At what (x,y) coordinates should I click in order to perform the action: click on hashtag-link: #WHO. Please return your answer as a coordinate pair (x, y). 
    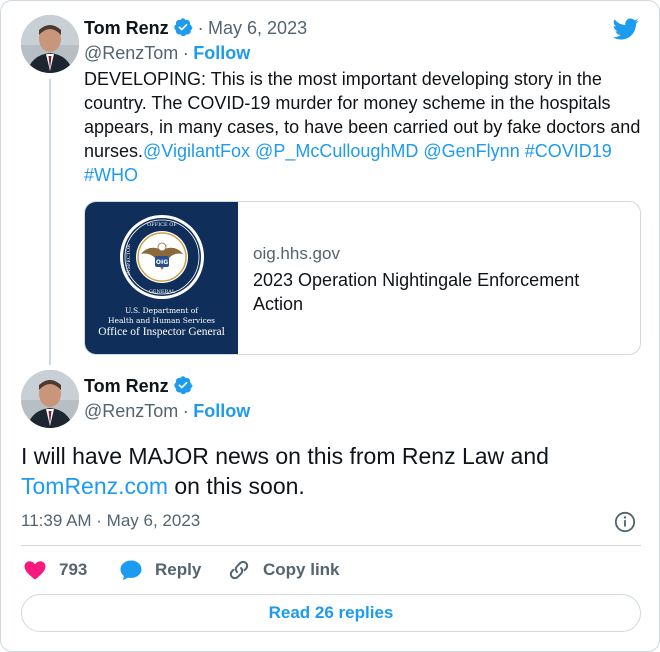
    Looking at the image, I should click on (111, 175).